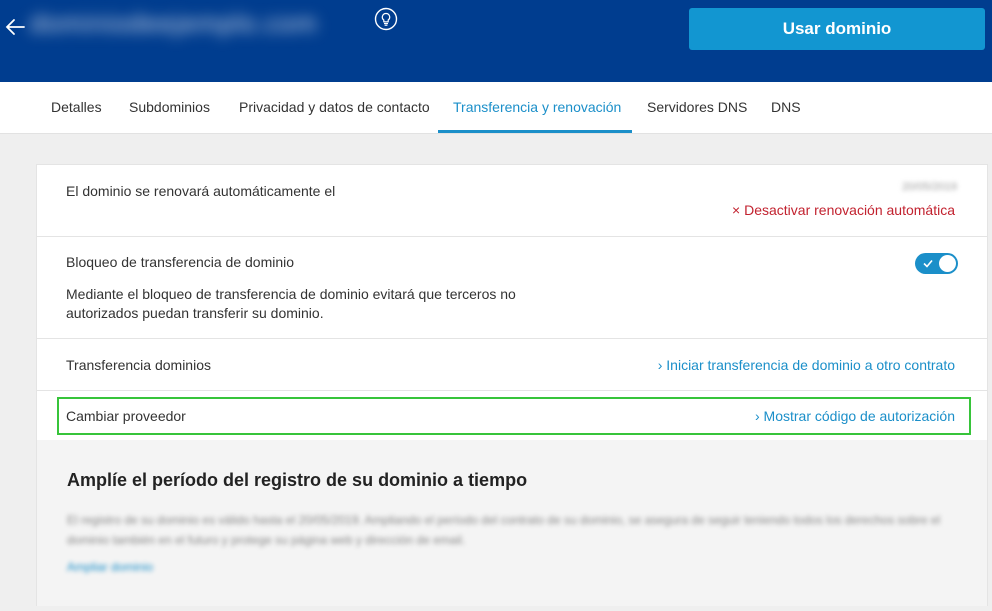 This screenshot has width=992, height=611. Describe the element at coordinates (180, 262) in the screenshot. I see `transfer-lock-label: Bloqueo de transferencia de dominio` at that location.